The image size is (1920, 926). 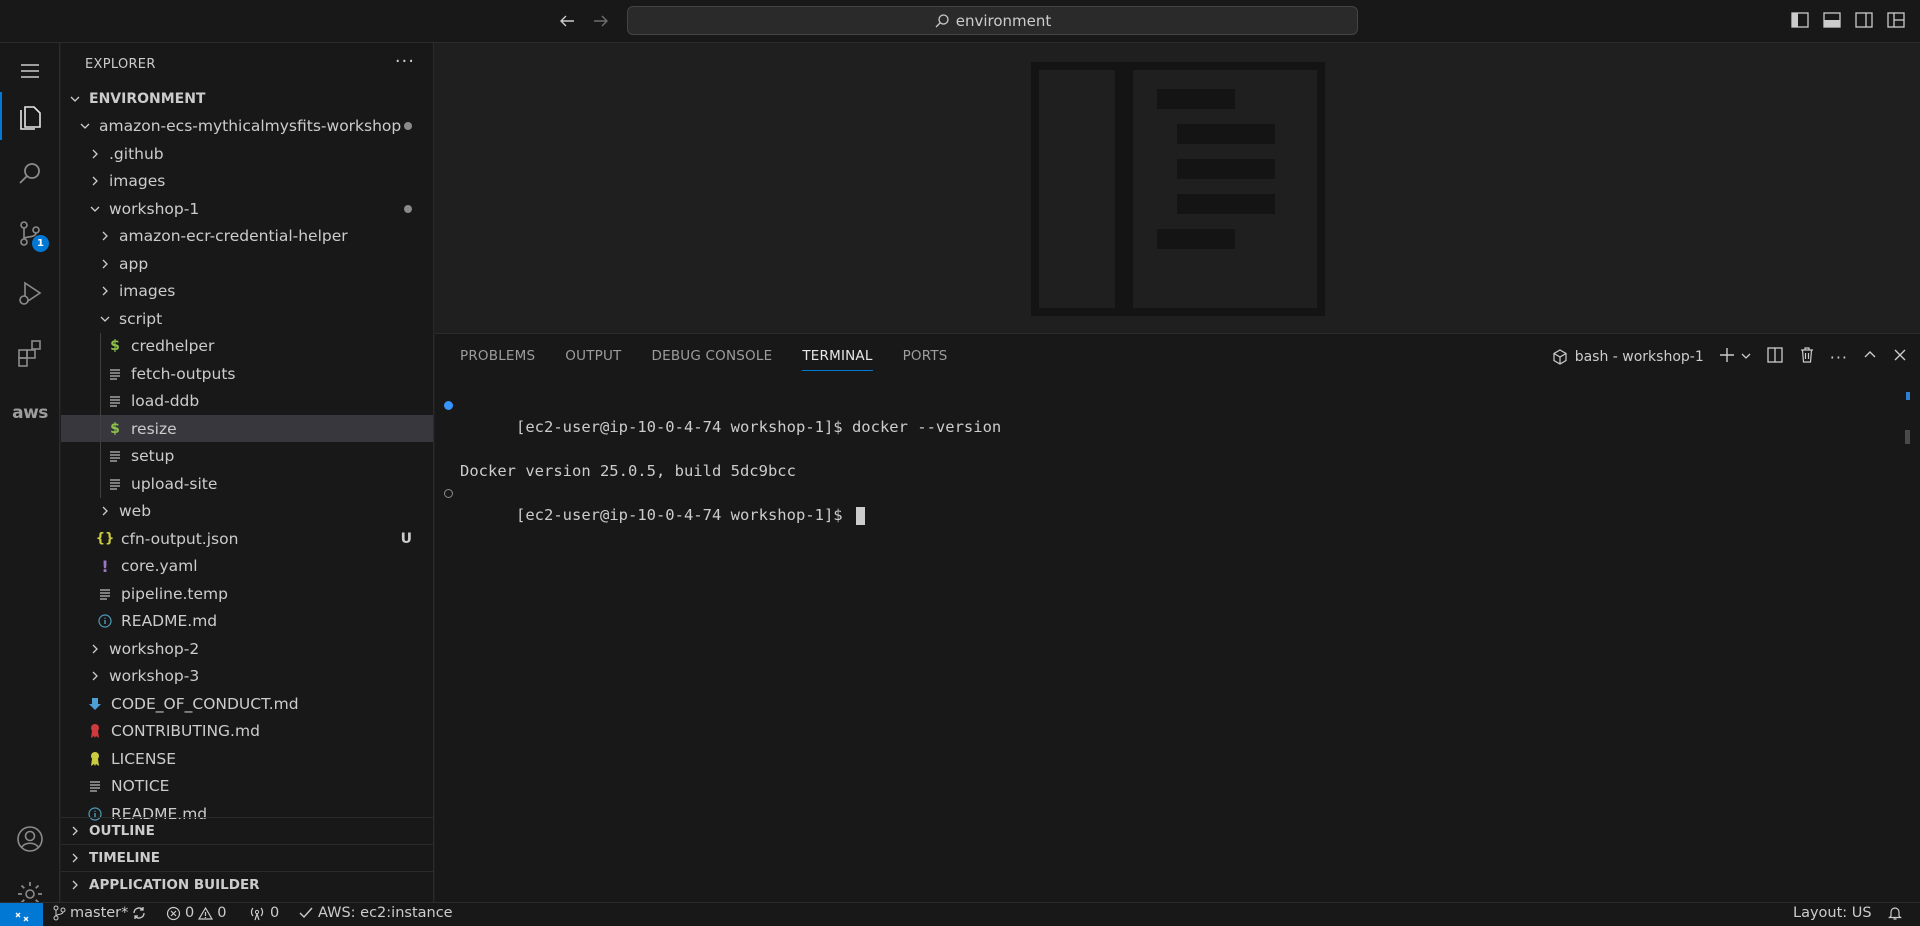 I want to click on terminal-name: bash - workshop-1, so click(x=1639, y=357).